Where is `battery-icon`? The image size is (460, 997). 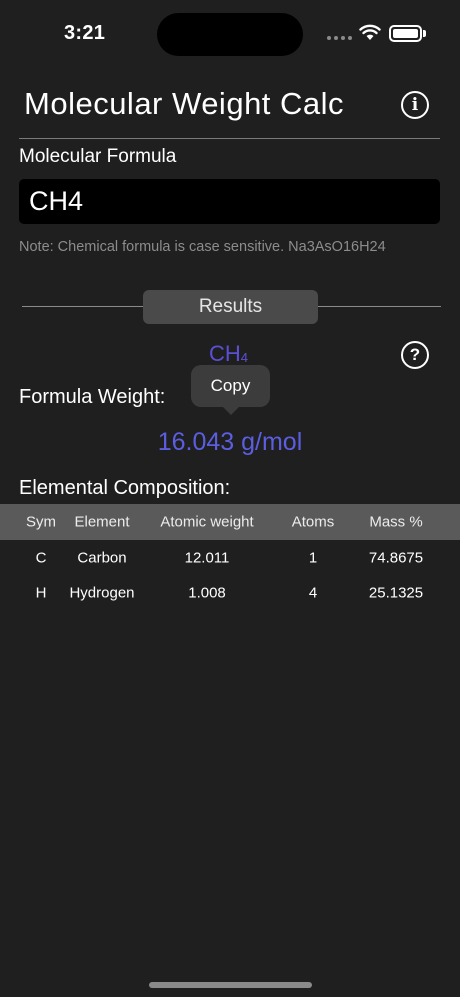
battery-icon is located at coordinates (405, 33).